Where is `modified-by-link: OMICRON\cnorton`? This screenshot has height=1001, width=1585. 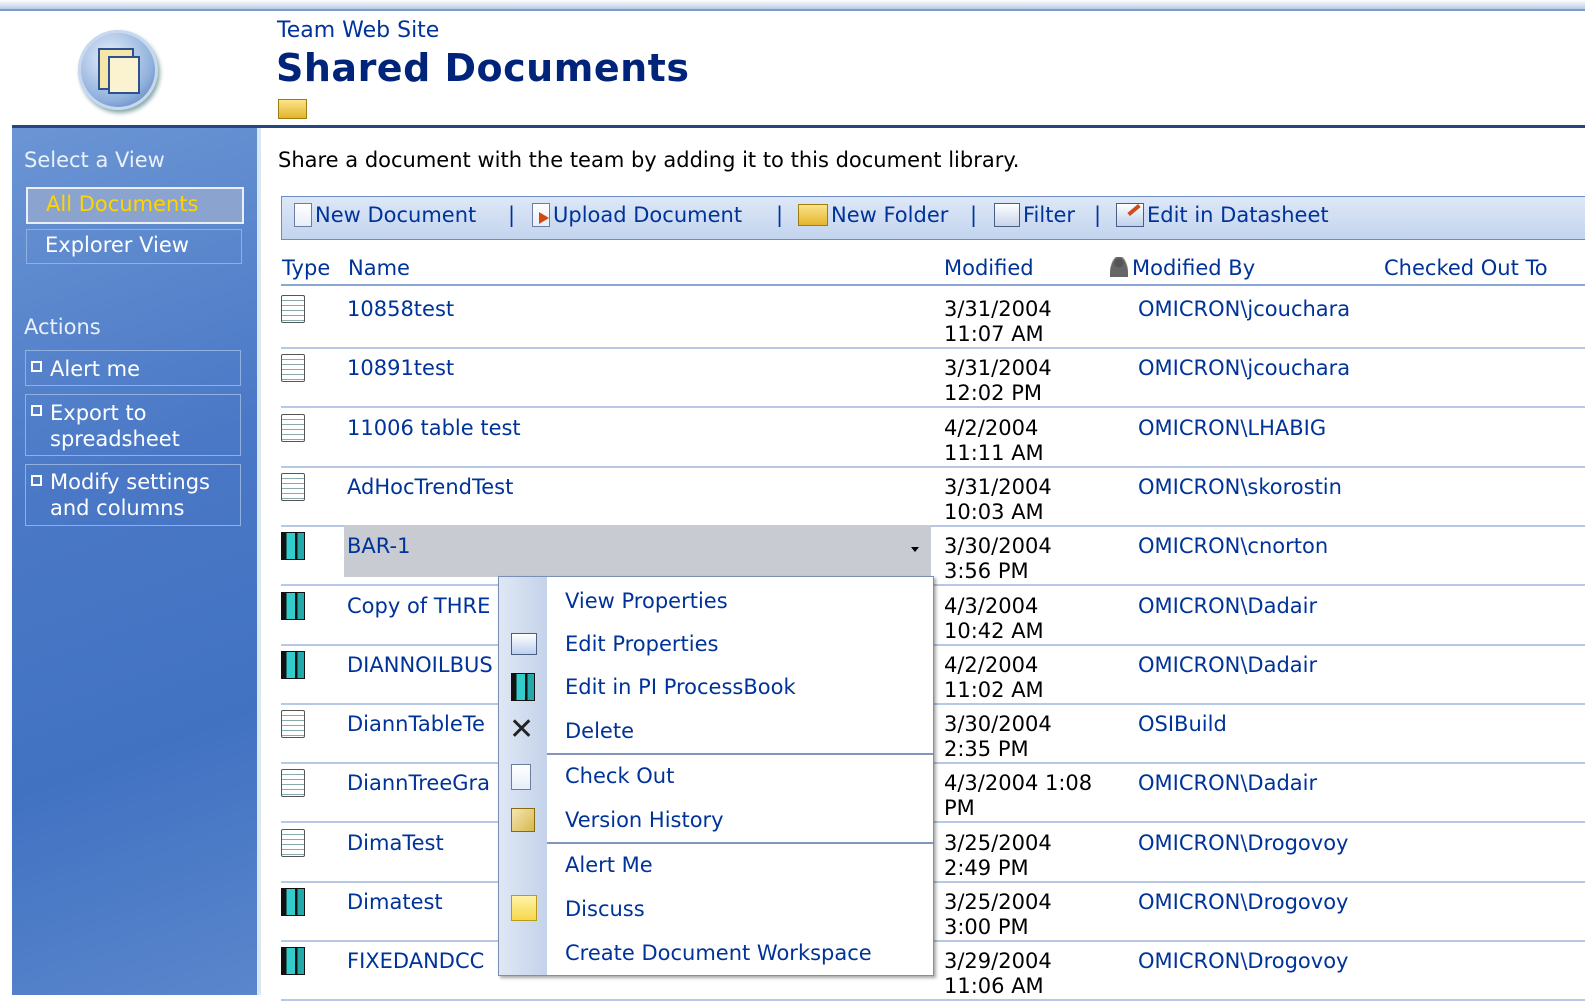
modified-by-link: OMICRON\cnorton is located at coordinates (1233, 546).